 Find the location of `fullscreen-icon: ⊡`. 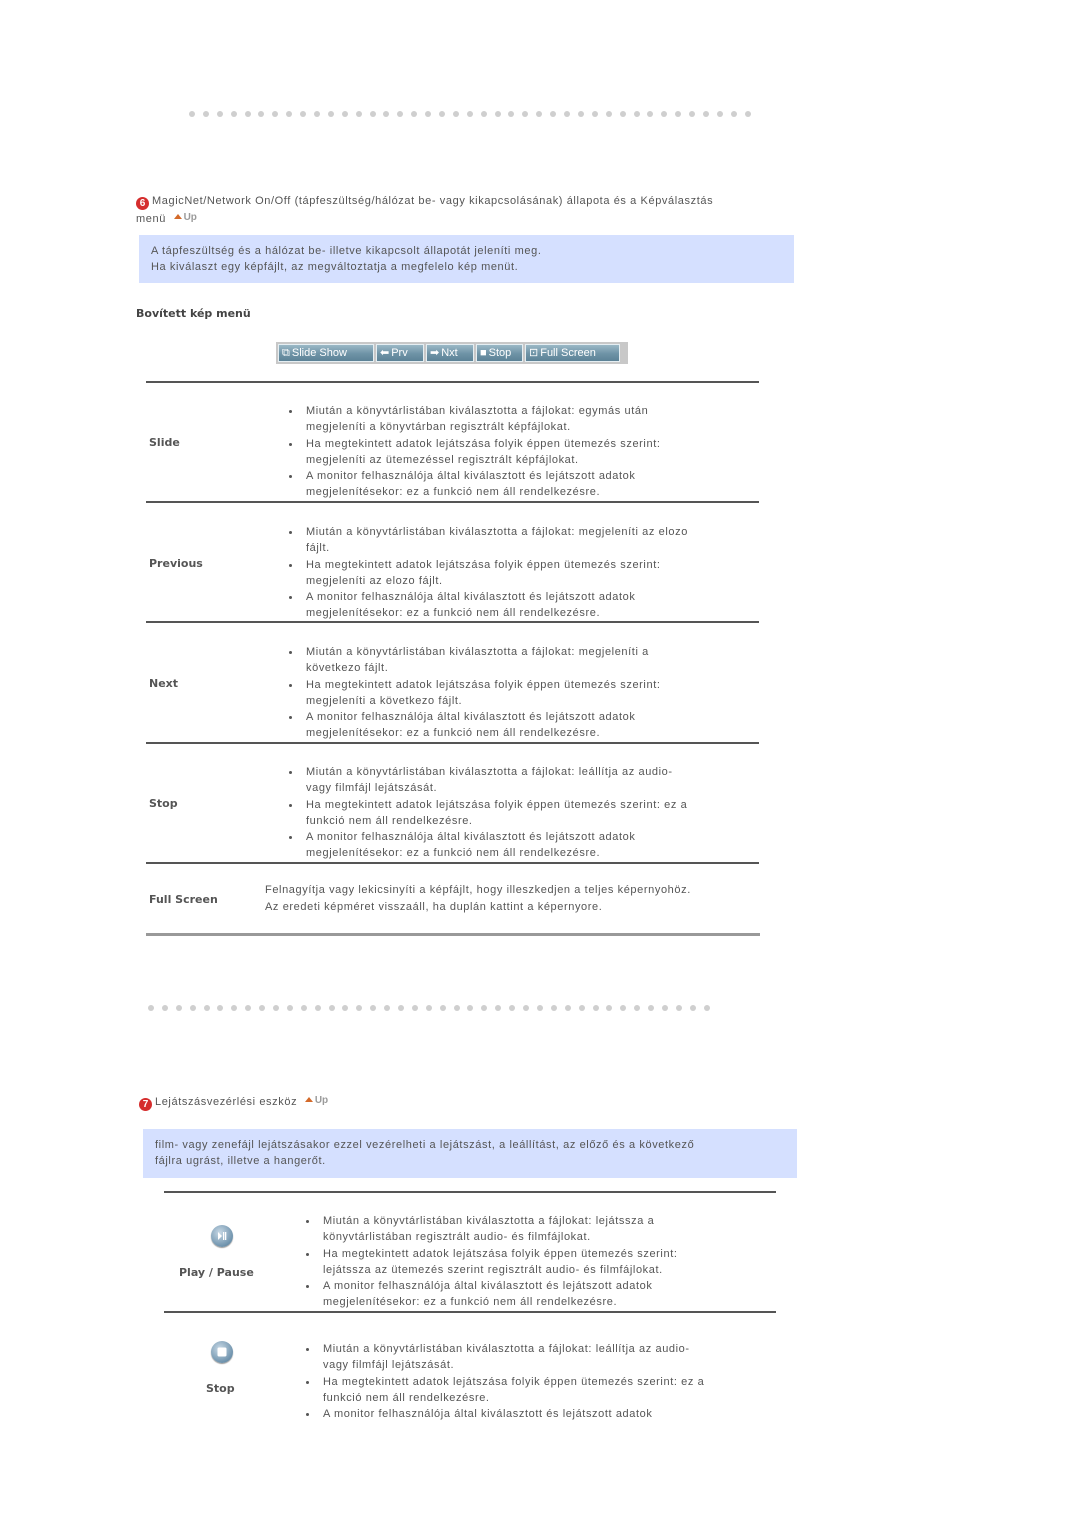

fullscreen-icon: ⊡ is located at coordinates (534, 353).